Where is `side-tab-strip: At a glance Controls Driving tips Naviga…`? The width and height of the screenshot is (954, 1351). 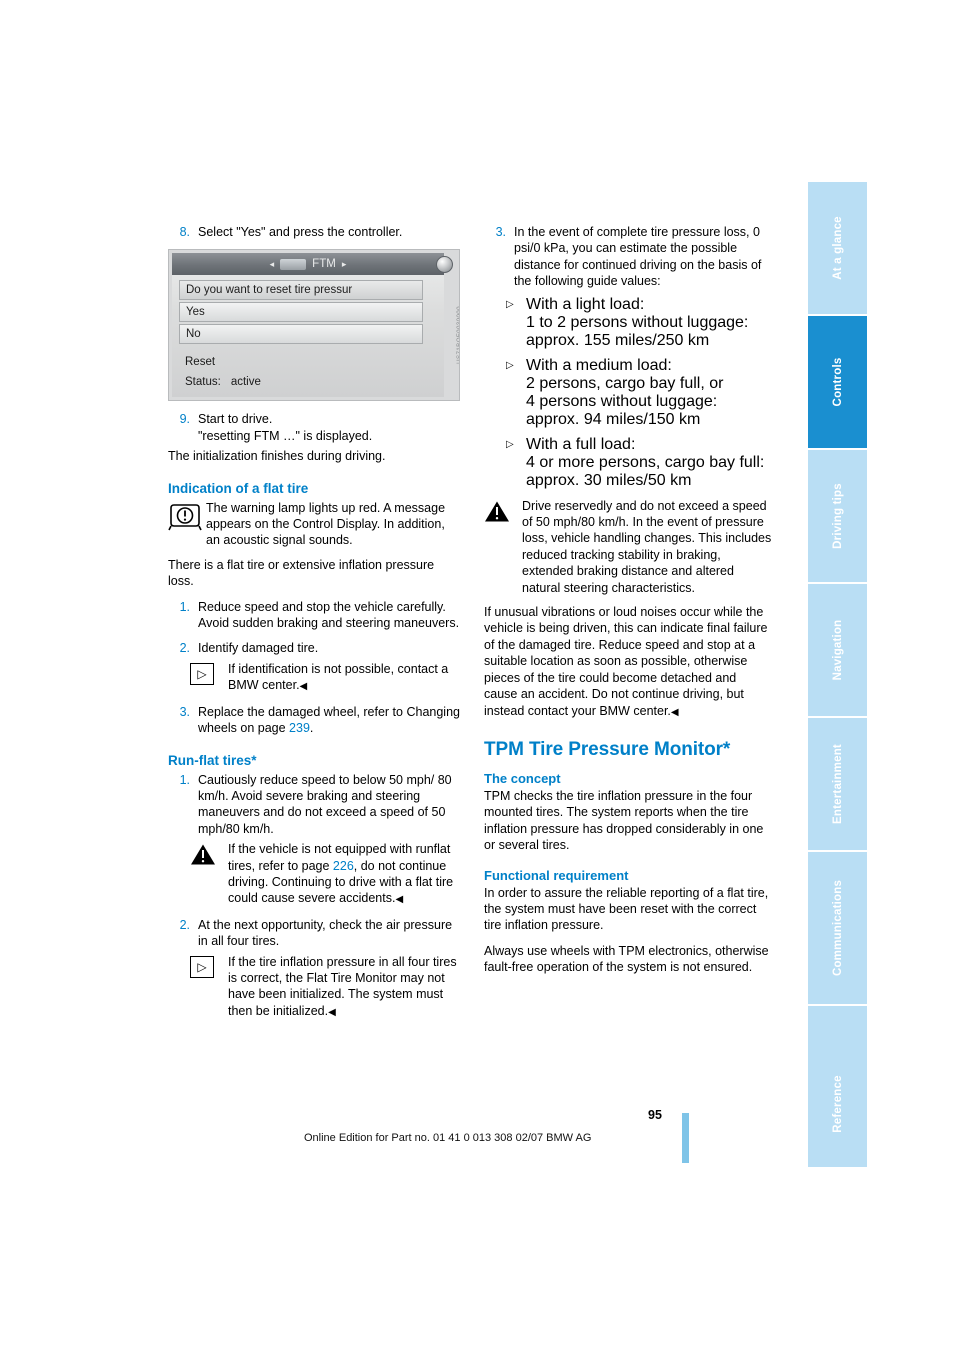
side-tab-strip: At a glance Controls Driving tips Naviga… is located at coordinates (837, 674).